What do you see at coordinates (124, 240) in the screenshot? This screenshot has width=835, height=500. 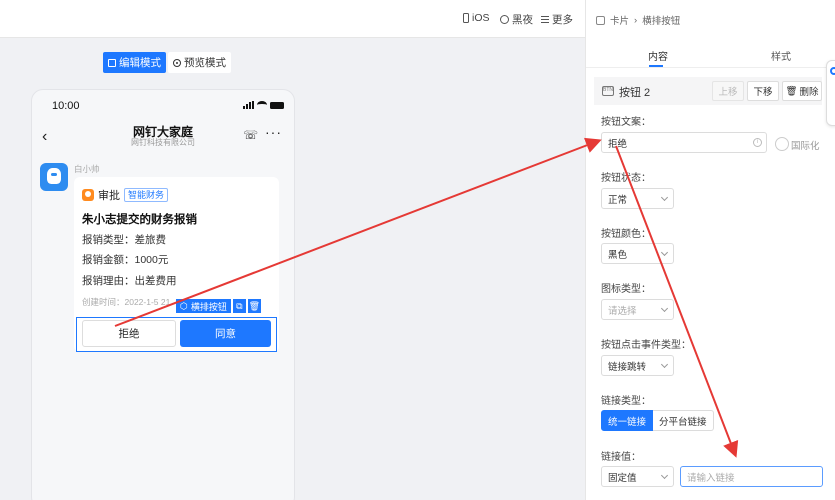 I see `card-line: 报销类型：差旅费` at bounding box center [124, 240].